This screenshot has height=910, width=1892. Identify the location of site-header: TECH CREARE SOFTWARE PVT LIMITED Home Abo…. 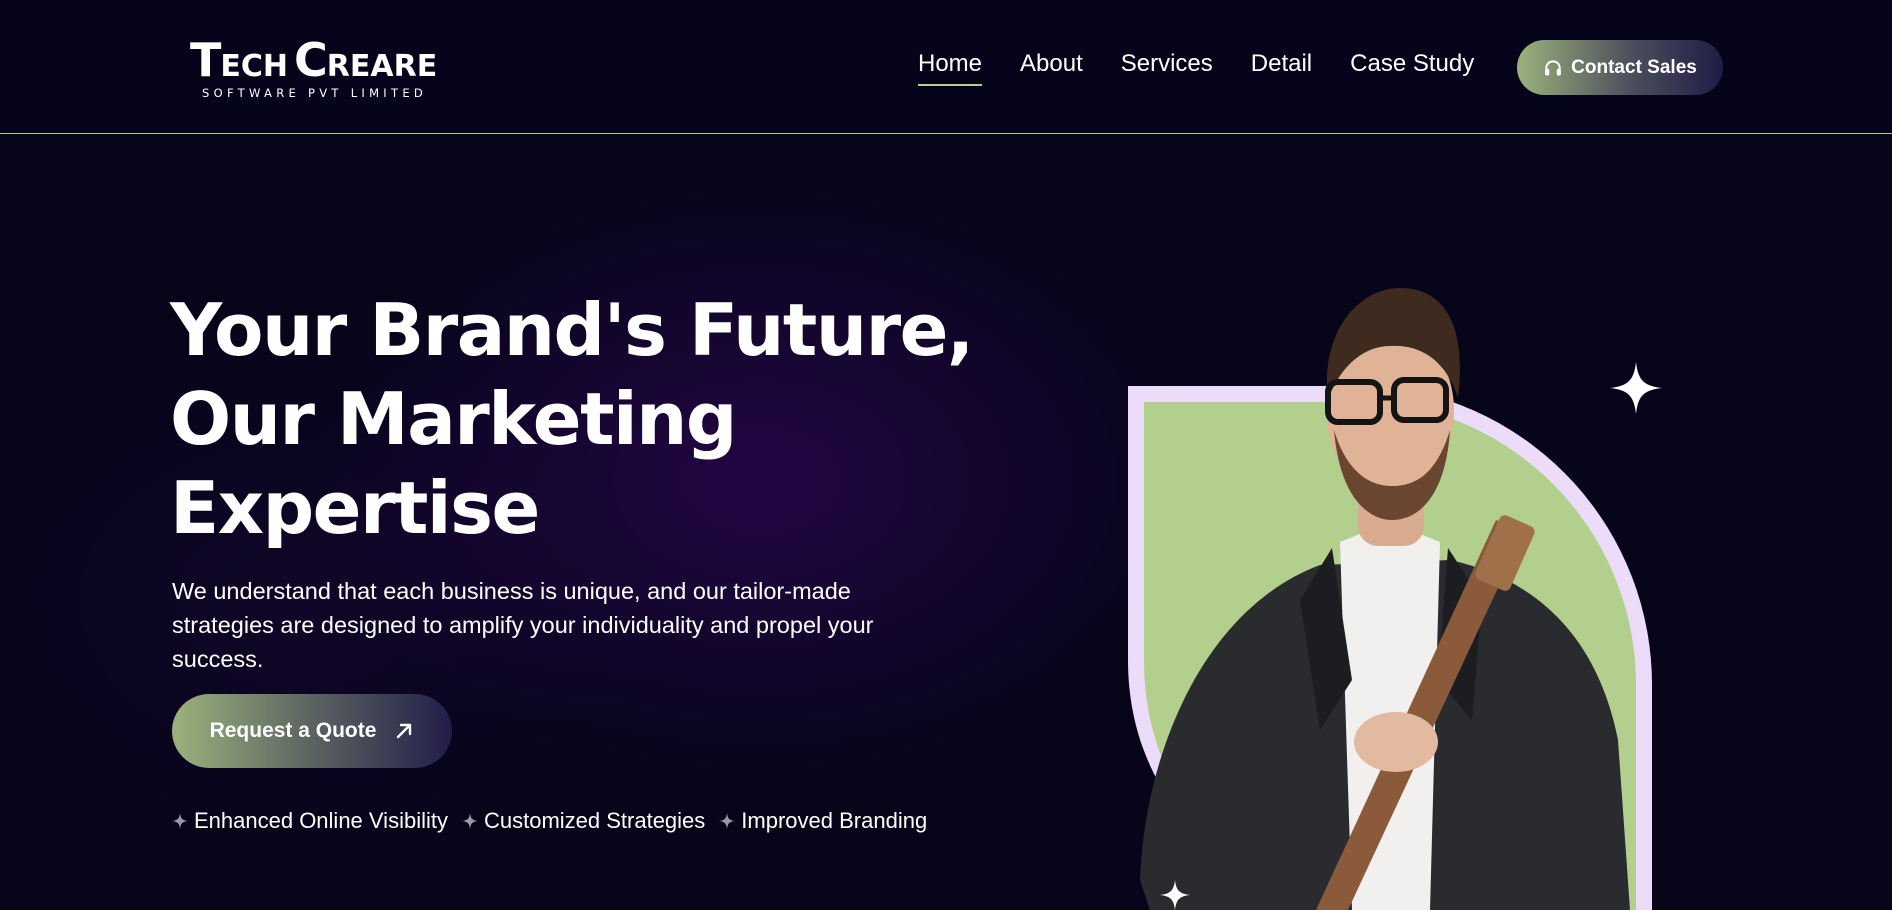
(946, 67).